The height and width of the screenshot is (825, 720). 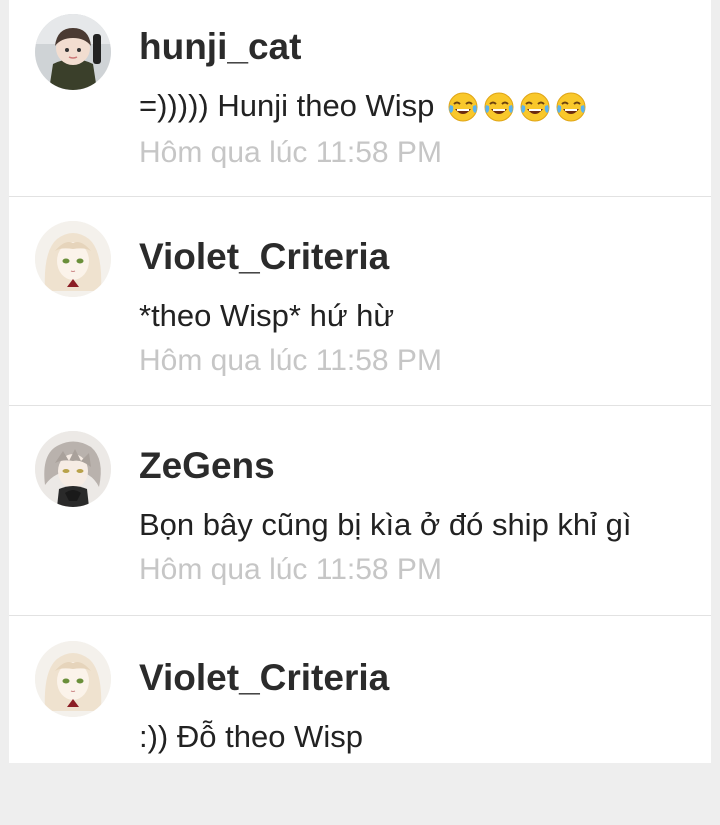 I want to click on emoji-row, so click(x=519, y=111).